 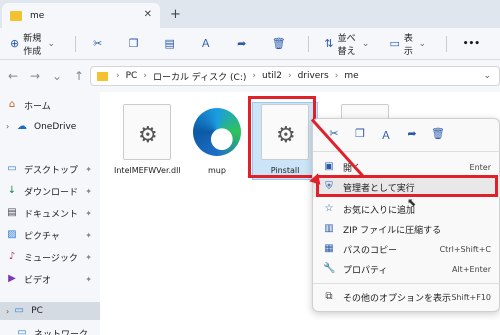 I want to click on scissors-icon: ✂, so click(x=98, y=43).